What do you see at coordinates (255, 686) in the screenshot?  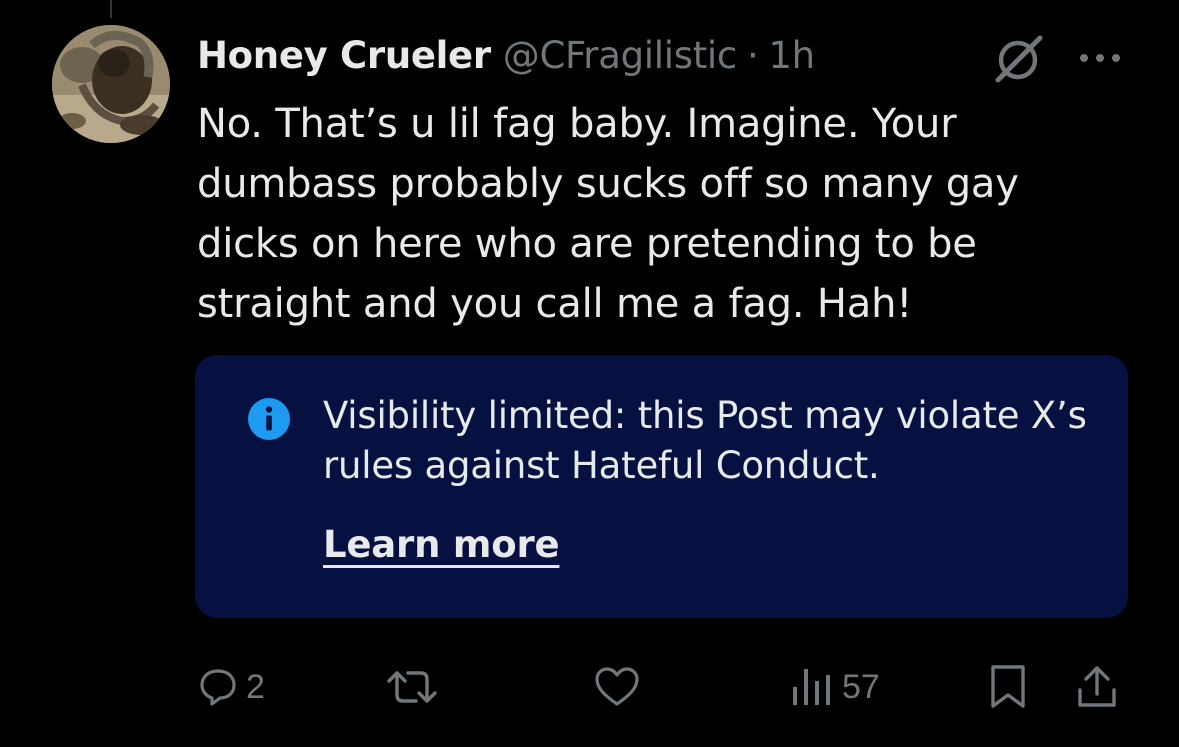 I see `reply-count: 2` at bounding box center [255, 686].